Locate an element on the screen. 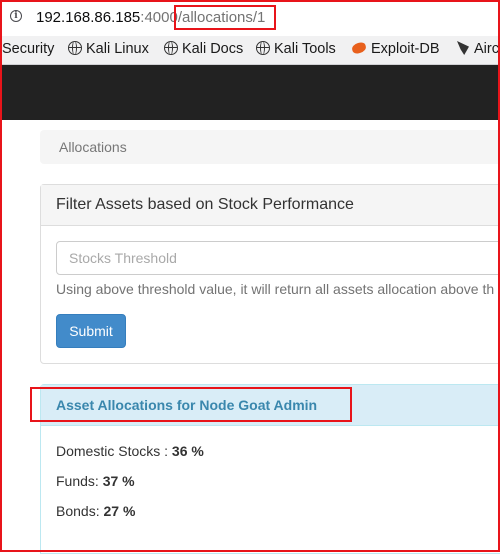 The image size is (500, 554). breadcrumb: Allocations is located at coordinates (270, 147).